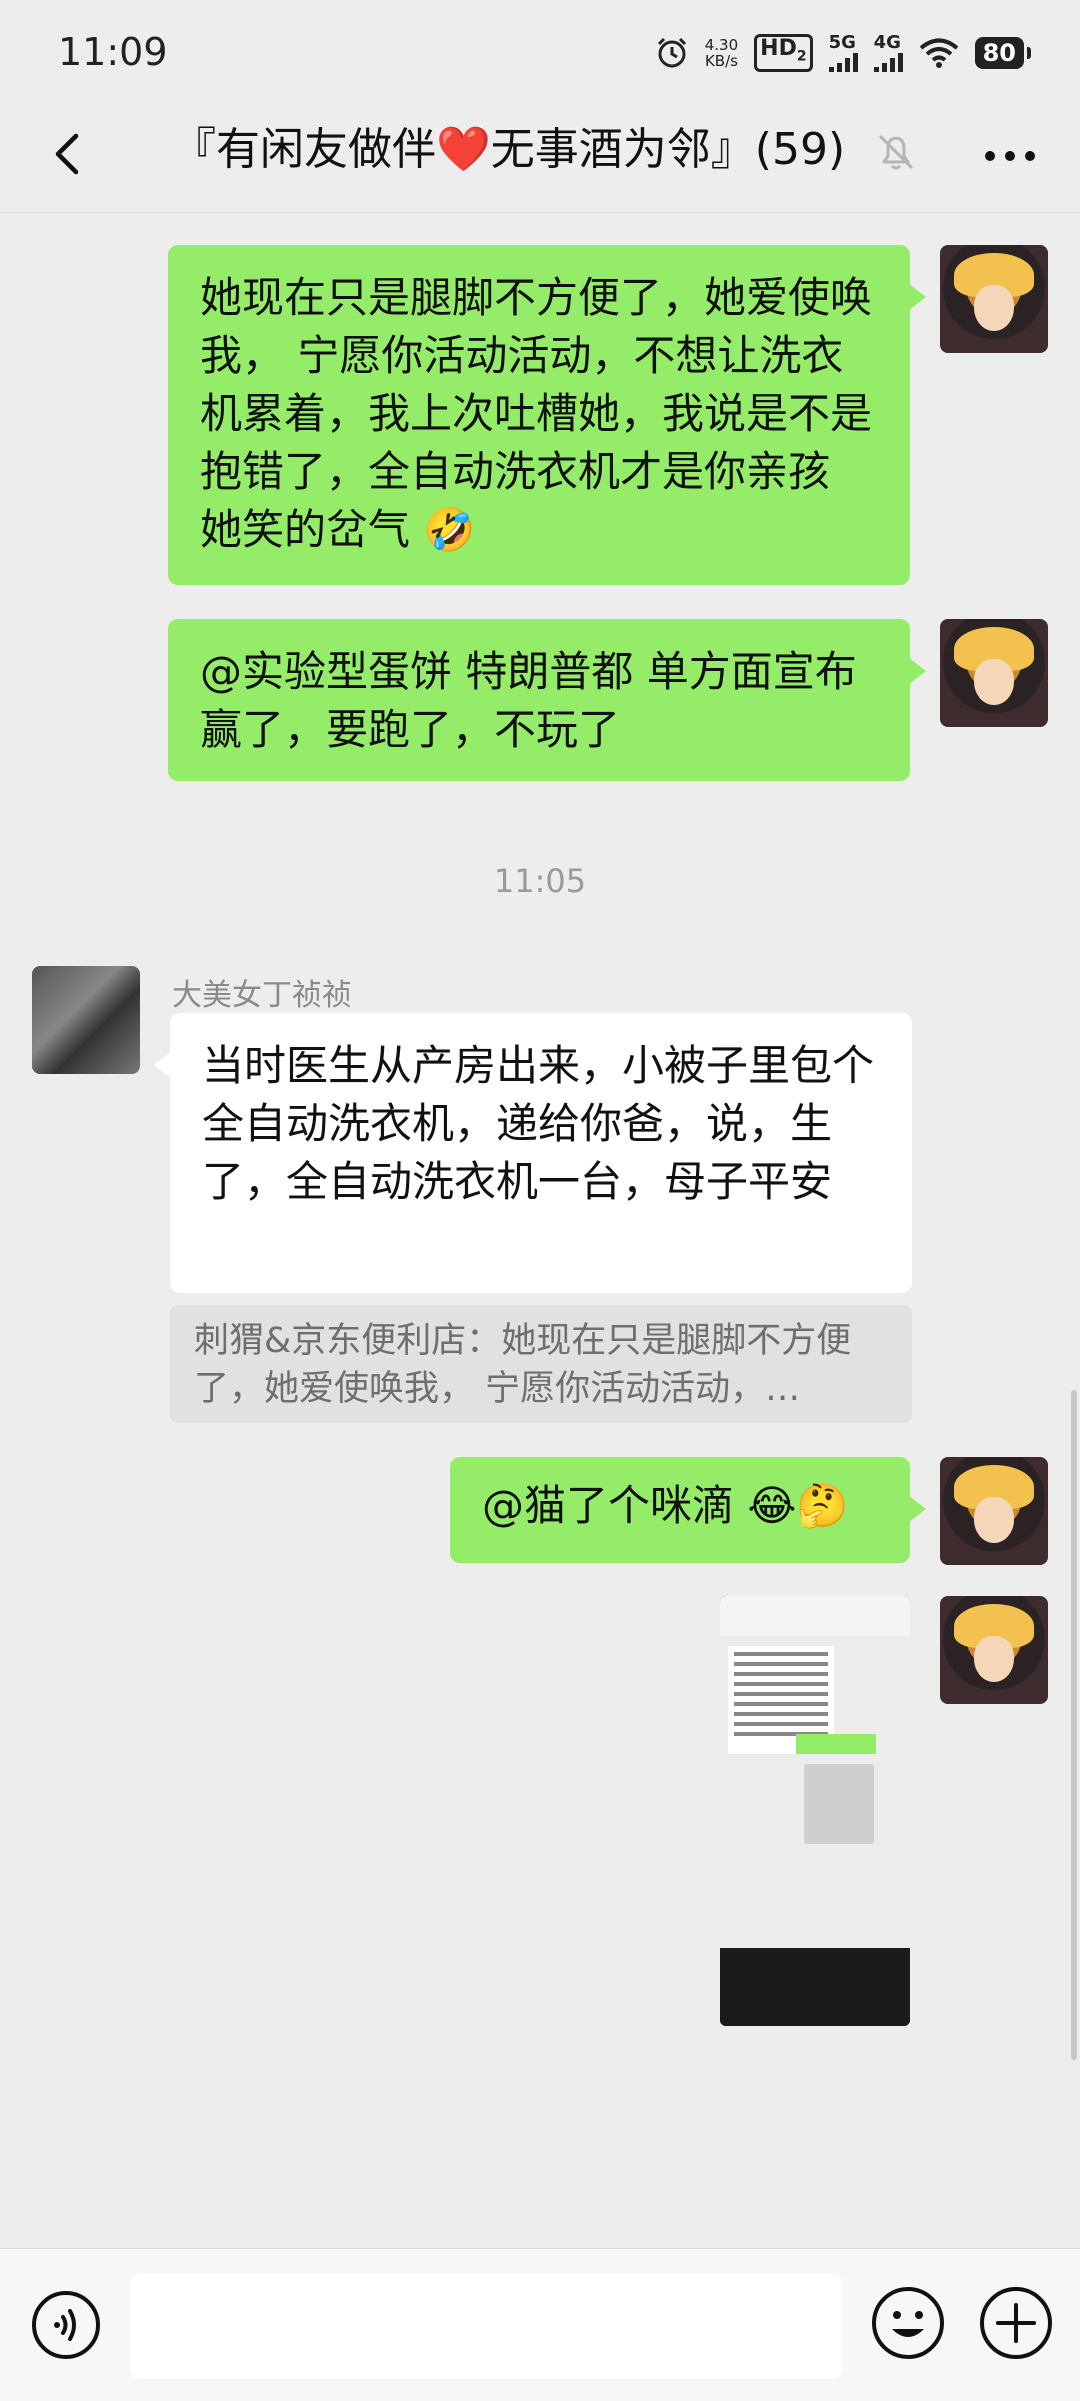 The height and width of the screenshot is (2401, 1080). I want to click on battery-indicator: 80, so click(1003, 53).